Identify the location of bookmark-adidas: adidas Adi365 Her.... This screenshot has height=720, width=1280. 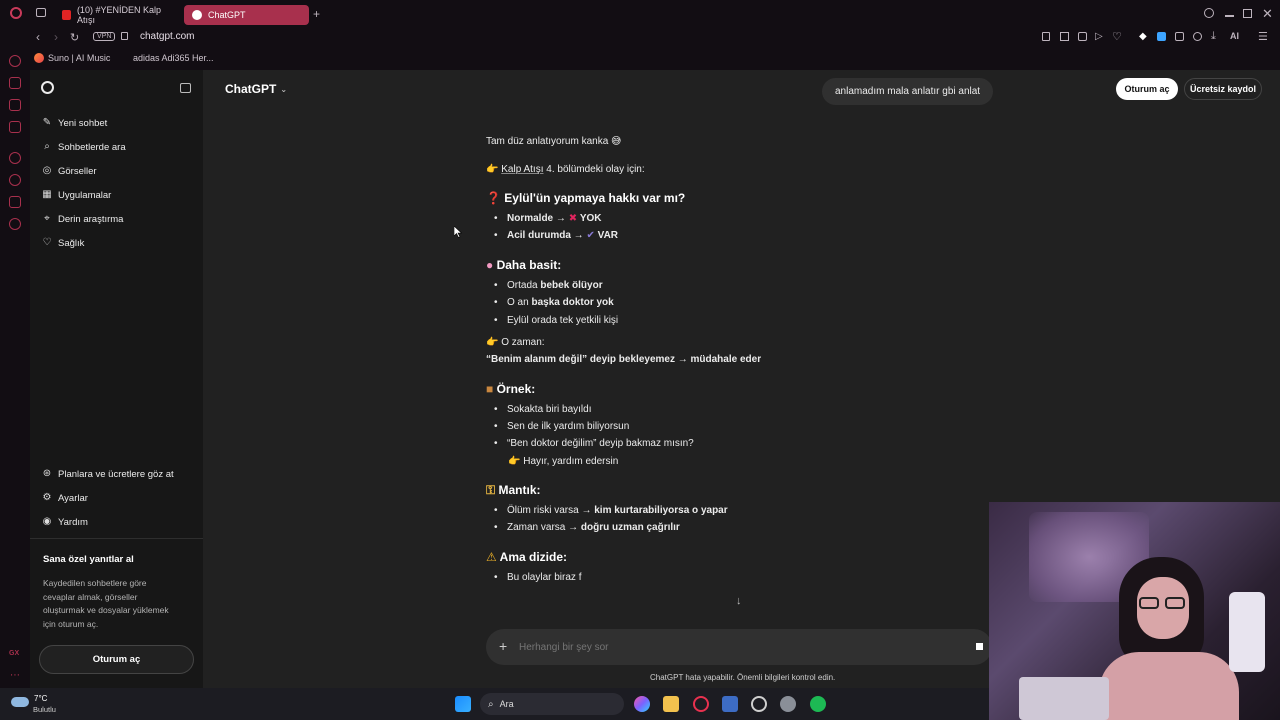
(173, 58).